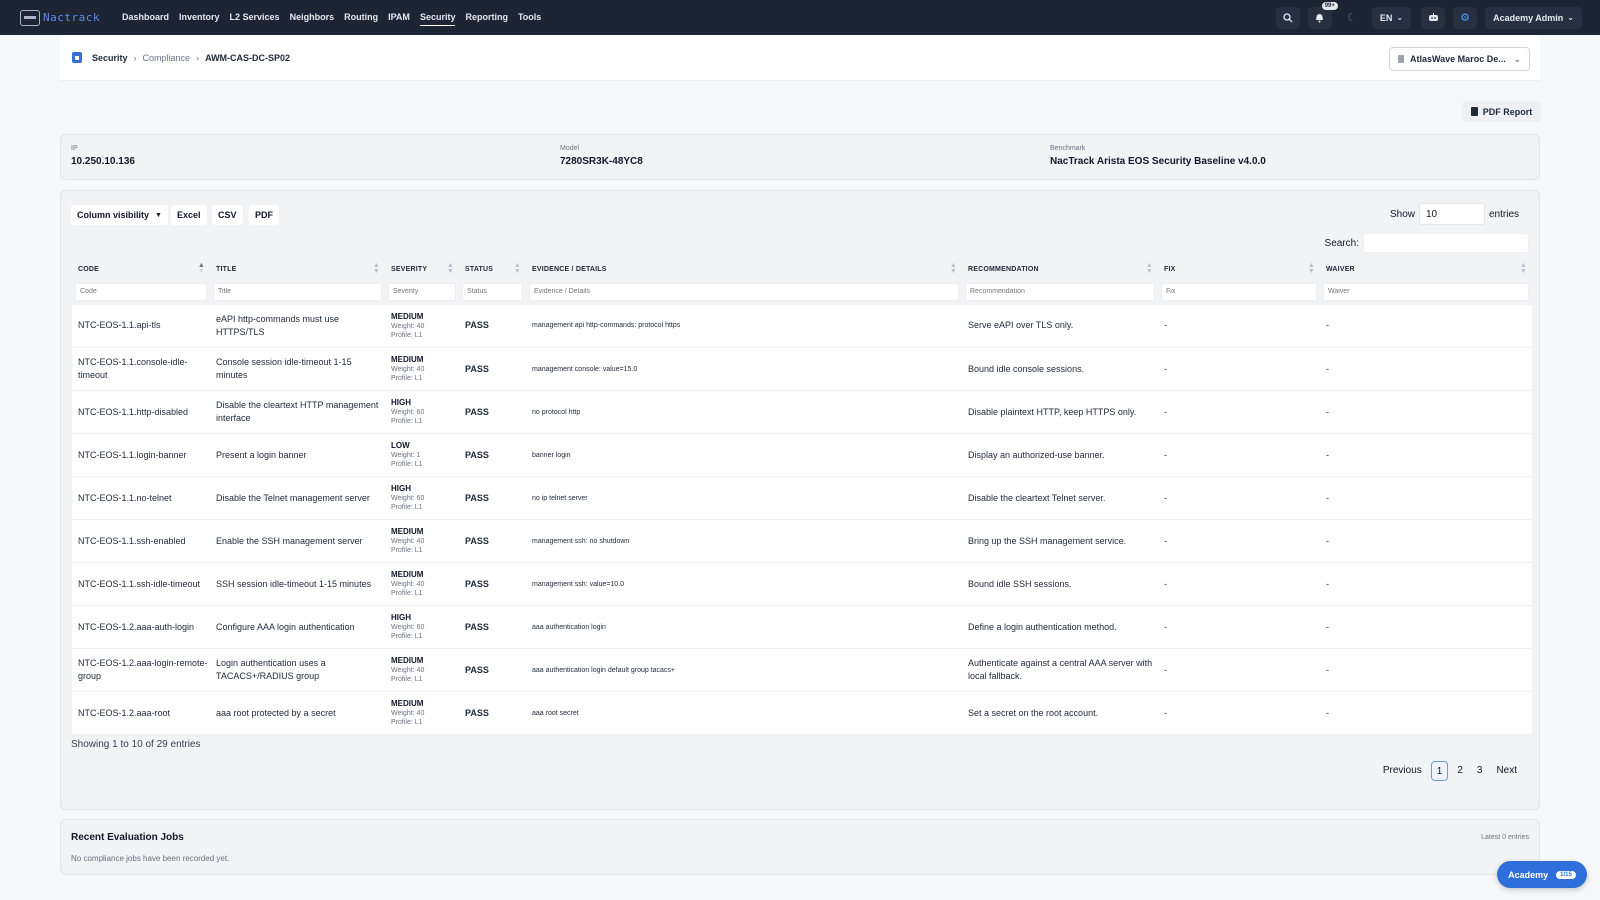 This screenshot has height=900, width=1600. Describe the element at coordinates (135, 57) in the screenshot. I see `chevron-right-icon: ›` at that location.